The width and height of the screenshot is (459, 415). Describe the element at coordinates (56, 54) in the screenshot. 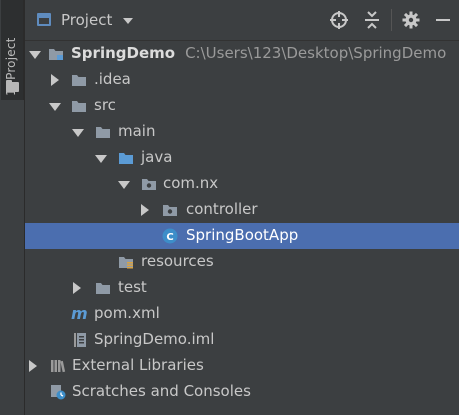

I see `module-folder-icon` at that location.